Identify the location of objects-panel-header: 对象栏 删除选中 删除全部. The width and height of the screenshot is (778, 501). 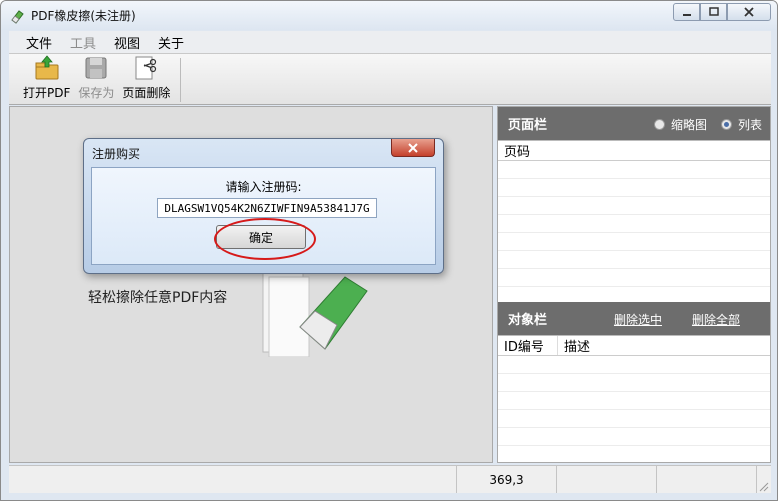
(634, 318).